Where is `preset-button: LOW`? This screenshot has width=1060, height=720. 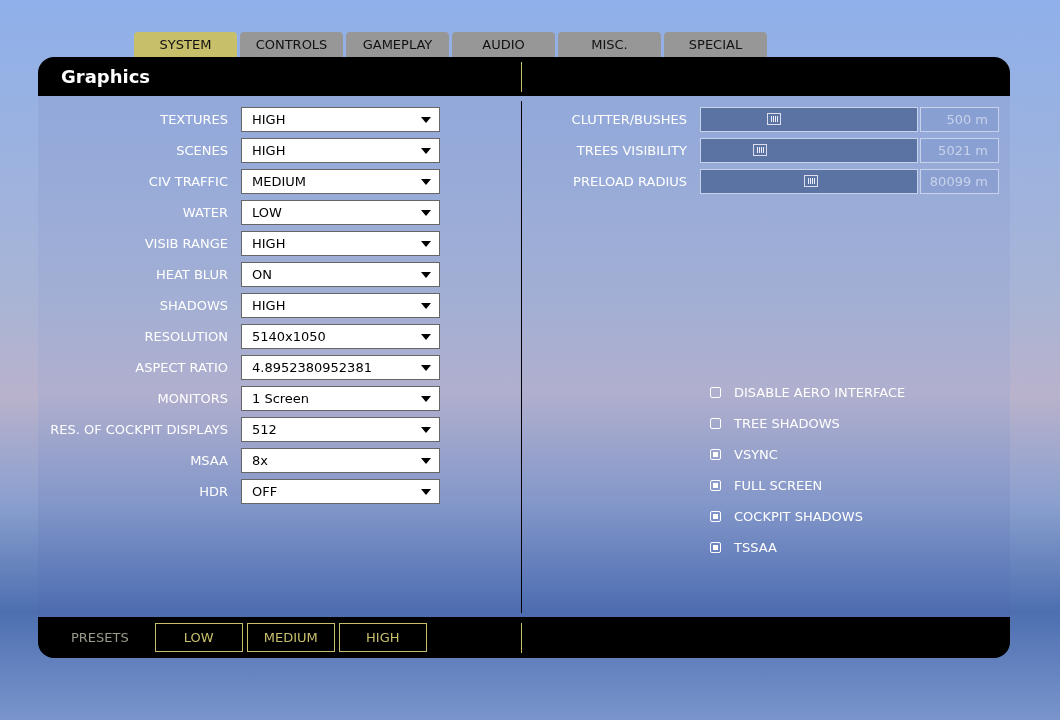 preset-button: LOW is located at coordinates (198, 637).